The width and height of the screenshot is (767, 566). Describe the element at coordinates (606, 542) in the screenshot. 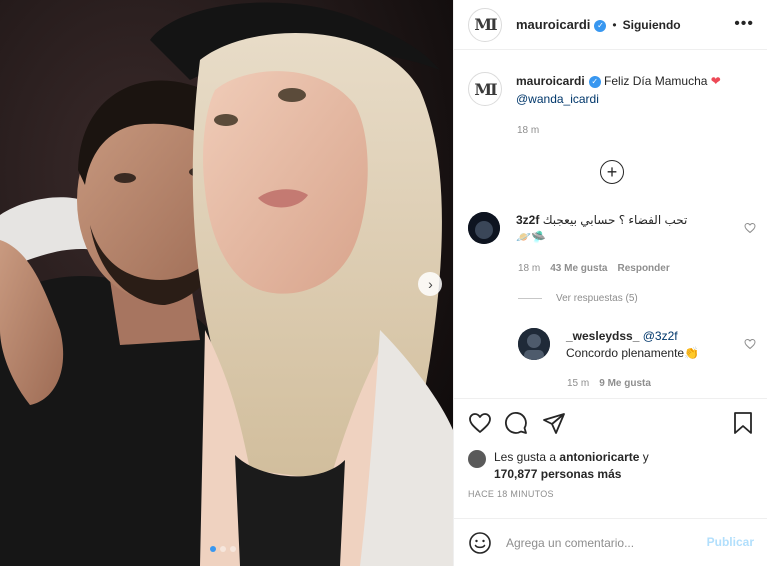

I see `comment-input` at that location.